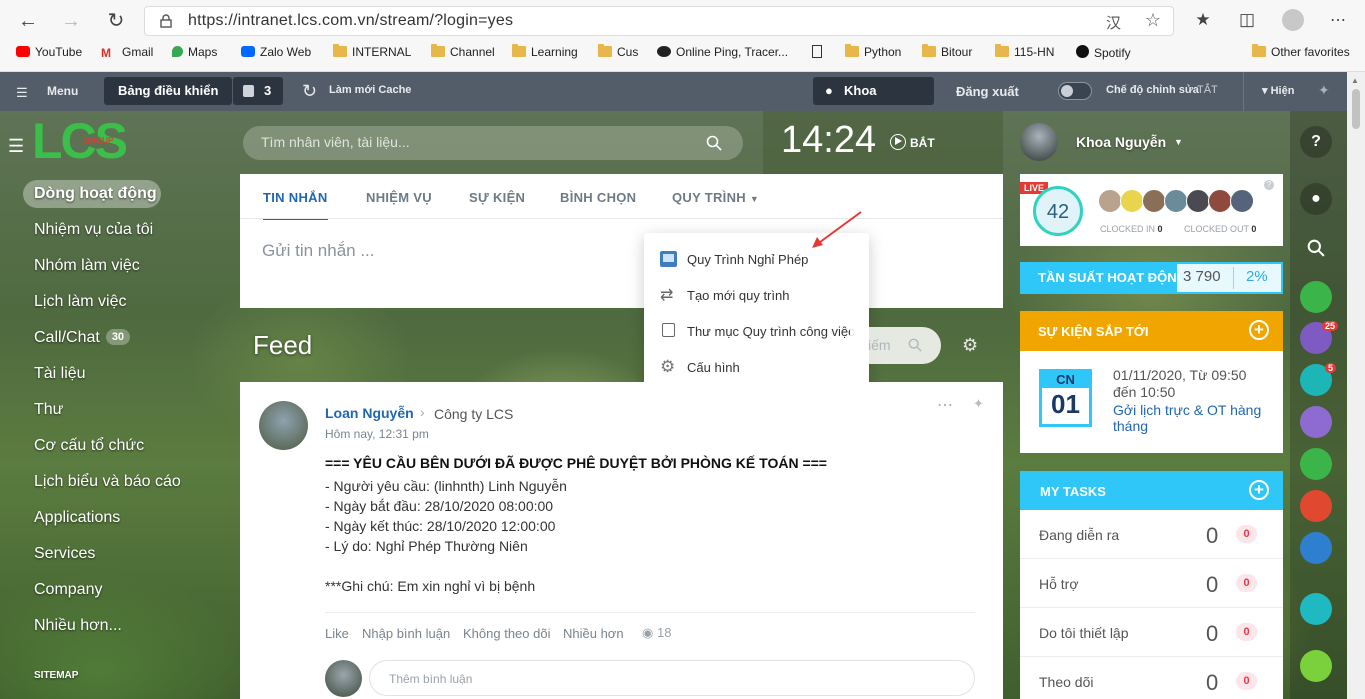  I want to click on bookmark-bitour: Bitour, so click(947, 51).